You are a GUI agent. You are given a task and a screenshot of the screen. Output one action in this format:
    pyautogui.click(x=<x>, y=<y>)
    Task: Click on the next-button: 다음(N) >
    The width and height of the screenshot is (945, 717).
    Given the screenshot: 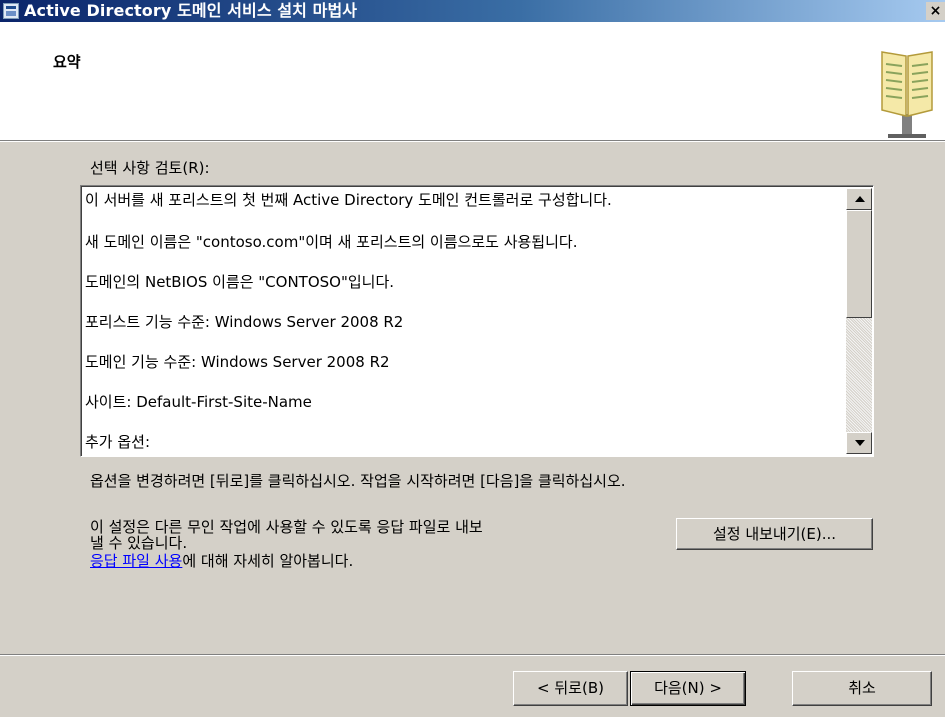 What is the action you would take?
    pyautogui.click(x=688, y=688)
    